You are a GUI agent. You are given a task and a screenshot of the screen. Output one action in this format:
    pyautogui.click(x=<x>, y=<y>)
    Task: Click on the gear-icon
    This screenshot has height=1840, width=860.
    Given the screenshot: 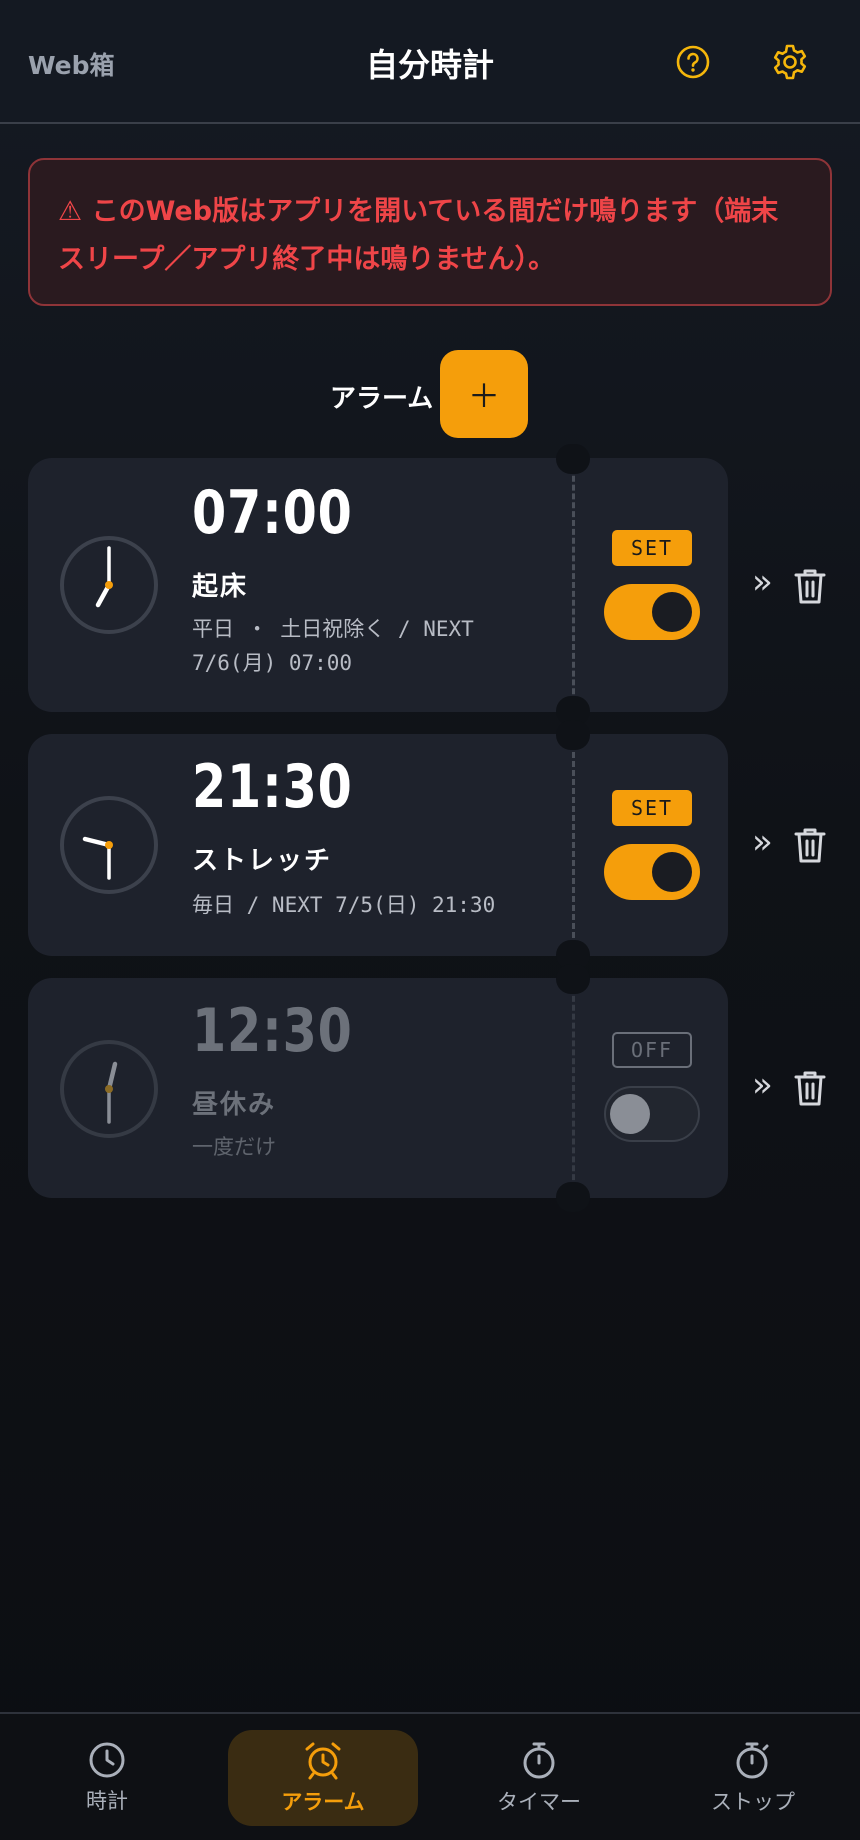 What is the action you would take?
    pyautogui.click(x=790, y=62)
    